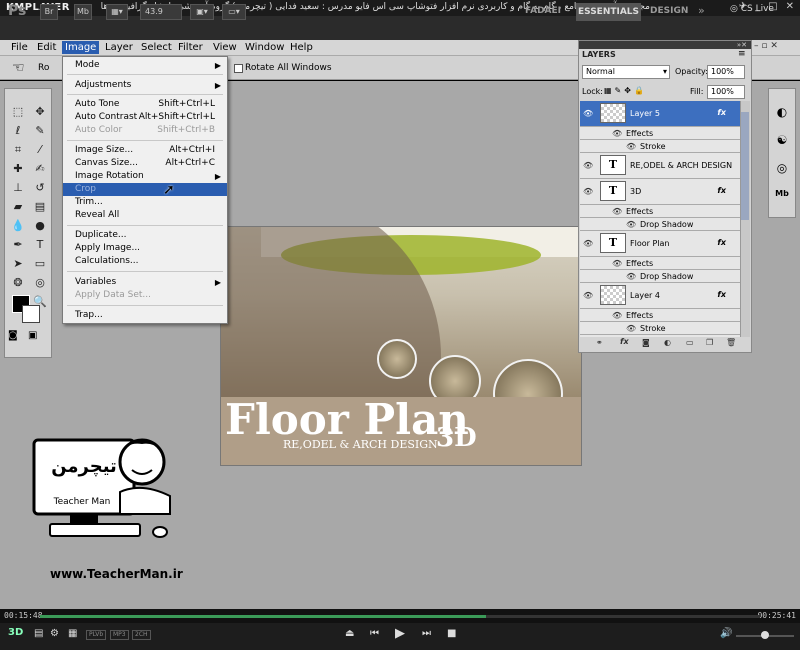 This screenshot has width=800, height=650. What do you see at coordinates (731, 342) in the screenshot?
I see `delete-layer-icon: 🗑` at bounding box center [731, 342].